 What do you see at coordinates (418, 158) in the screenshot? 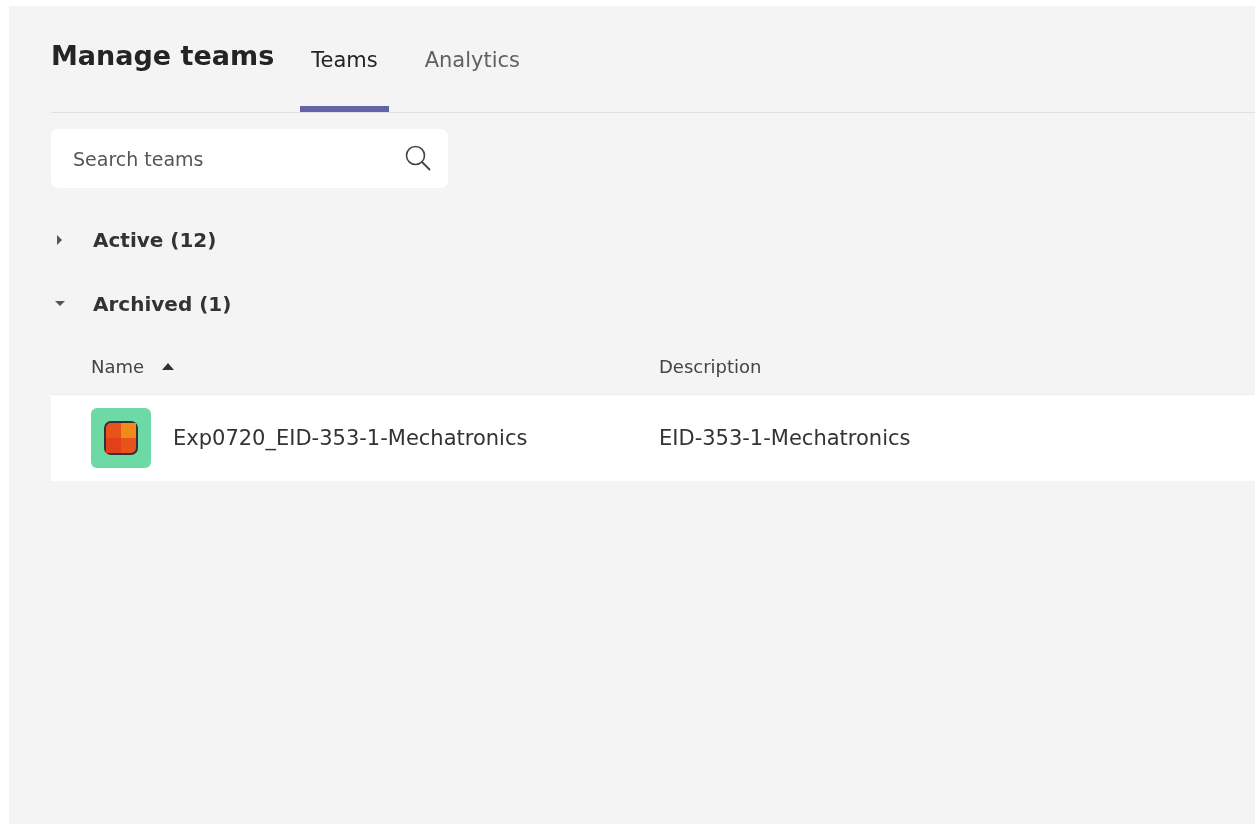
I see `search-icon` at bounding box center [418, 158].